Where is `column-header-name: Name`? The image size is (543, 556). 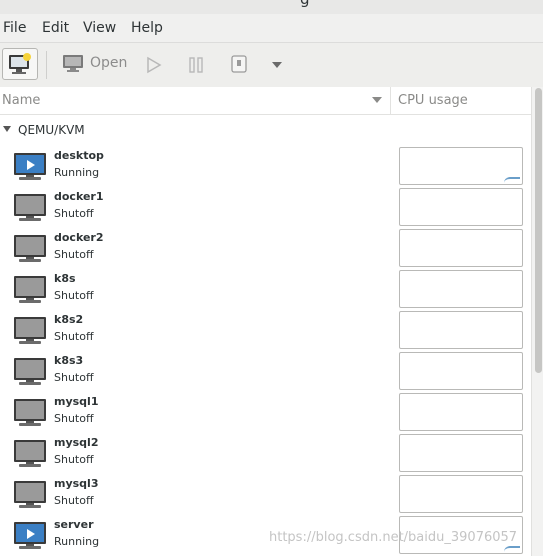
column-header-name: Name is located at coordinates (21, 100).